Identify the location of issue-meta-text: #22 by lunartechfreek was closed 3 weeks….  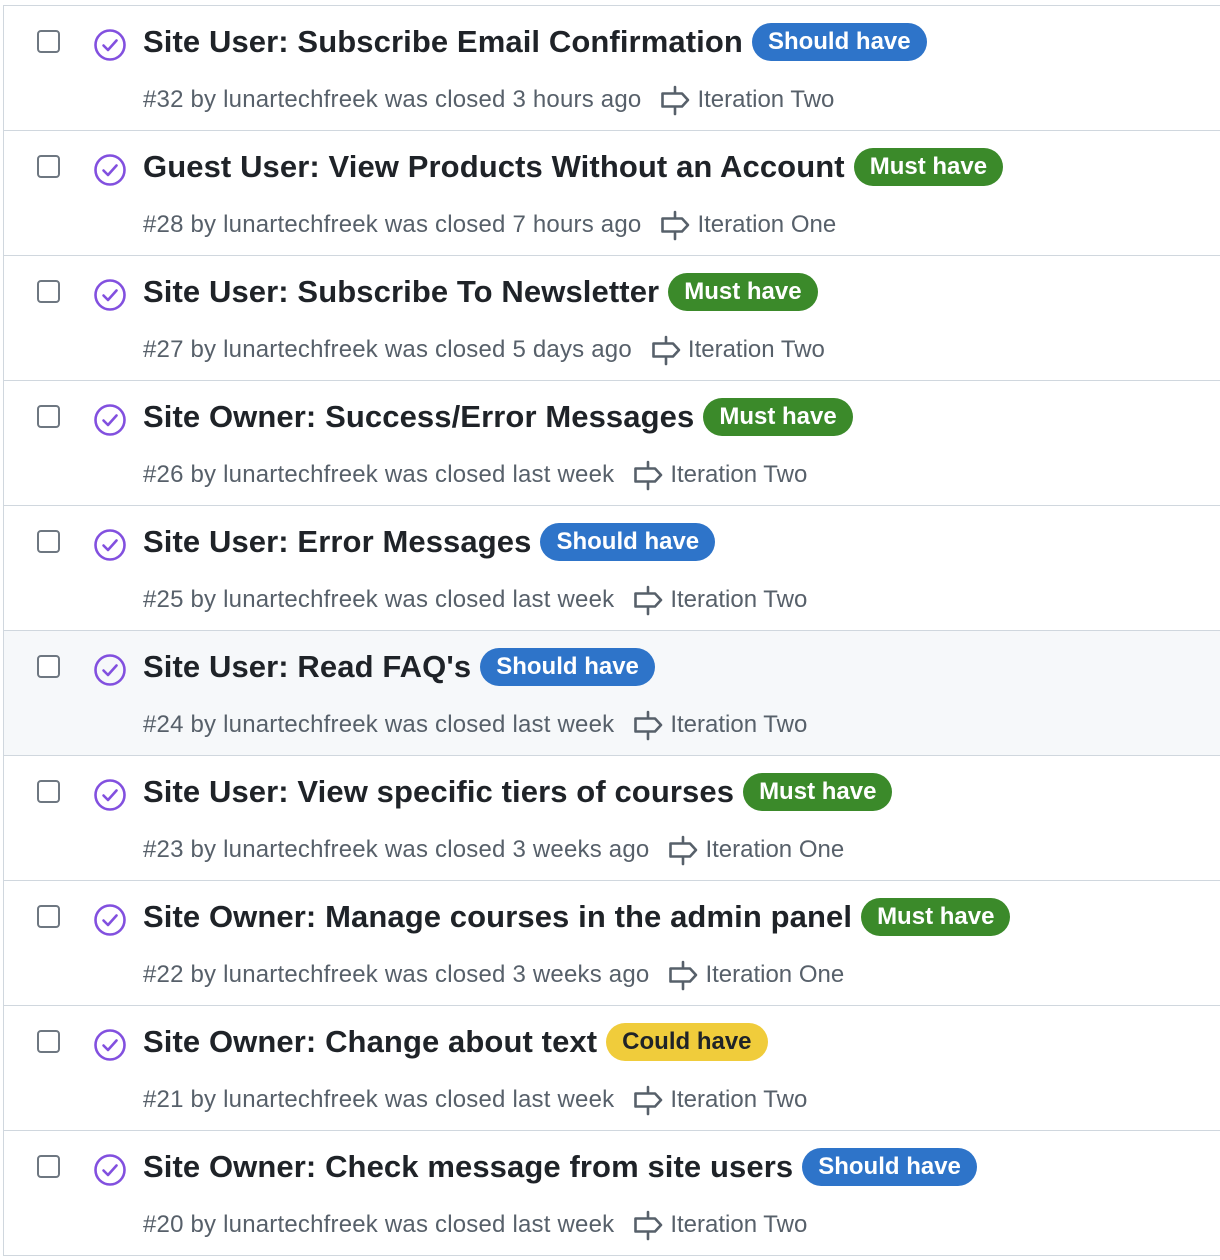
(396, 974).